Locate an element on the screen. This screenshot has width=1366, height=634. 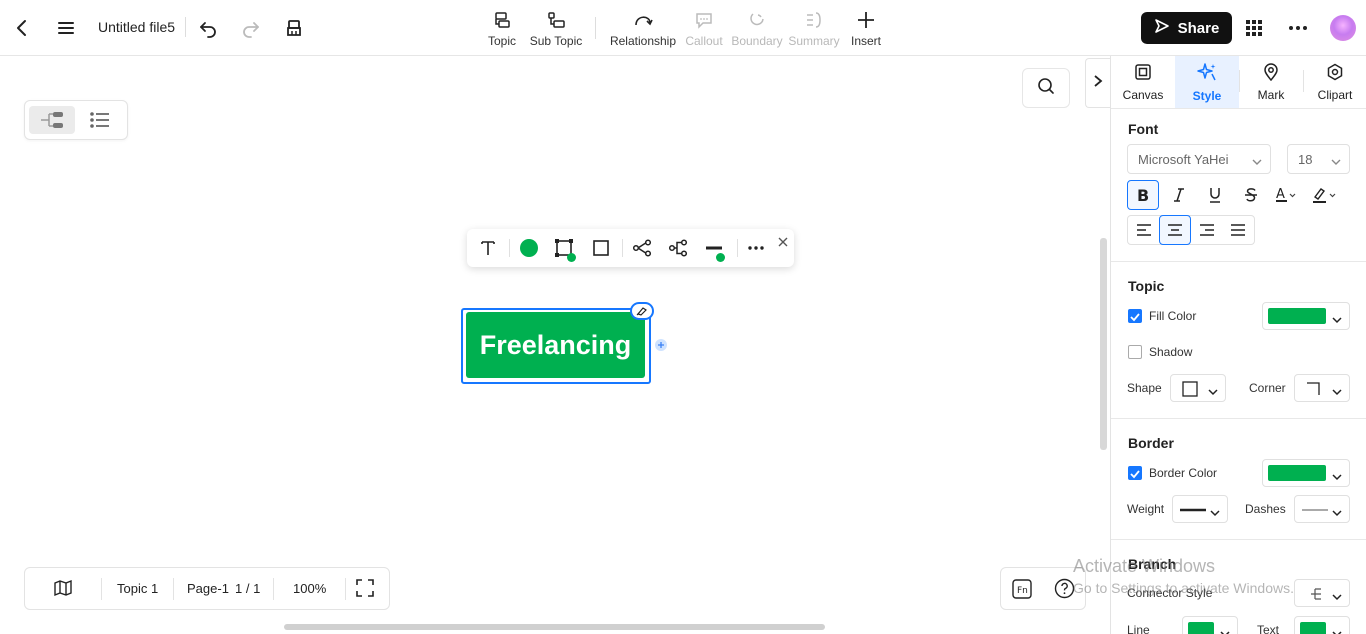
align-left-button is located at coordinates (1144, 230).